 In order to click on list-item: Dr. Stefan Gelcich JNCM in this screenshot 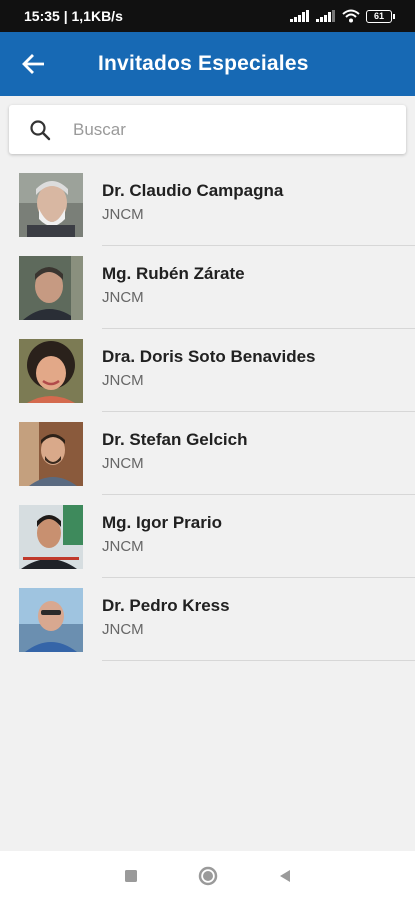, I will do `click(207, 453)`.